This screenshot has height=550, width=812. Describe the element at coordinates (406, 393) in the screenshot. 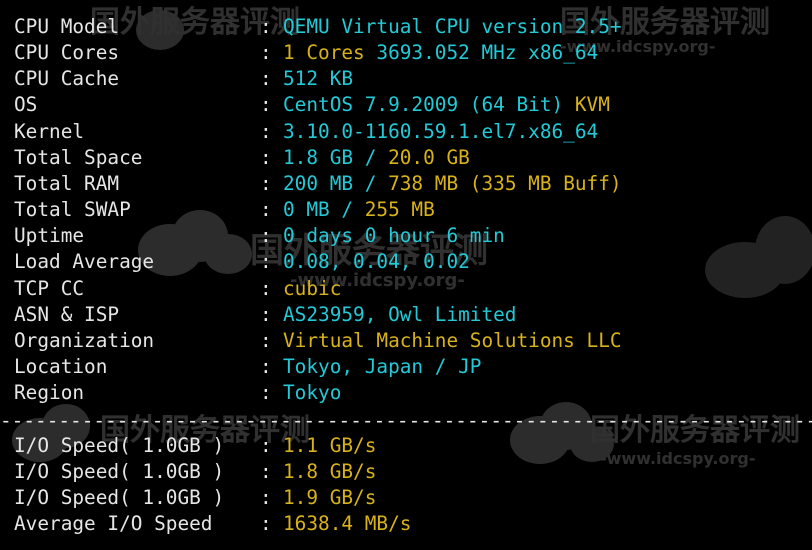

I see `info-row-region: Region: Tokyo` at that location.